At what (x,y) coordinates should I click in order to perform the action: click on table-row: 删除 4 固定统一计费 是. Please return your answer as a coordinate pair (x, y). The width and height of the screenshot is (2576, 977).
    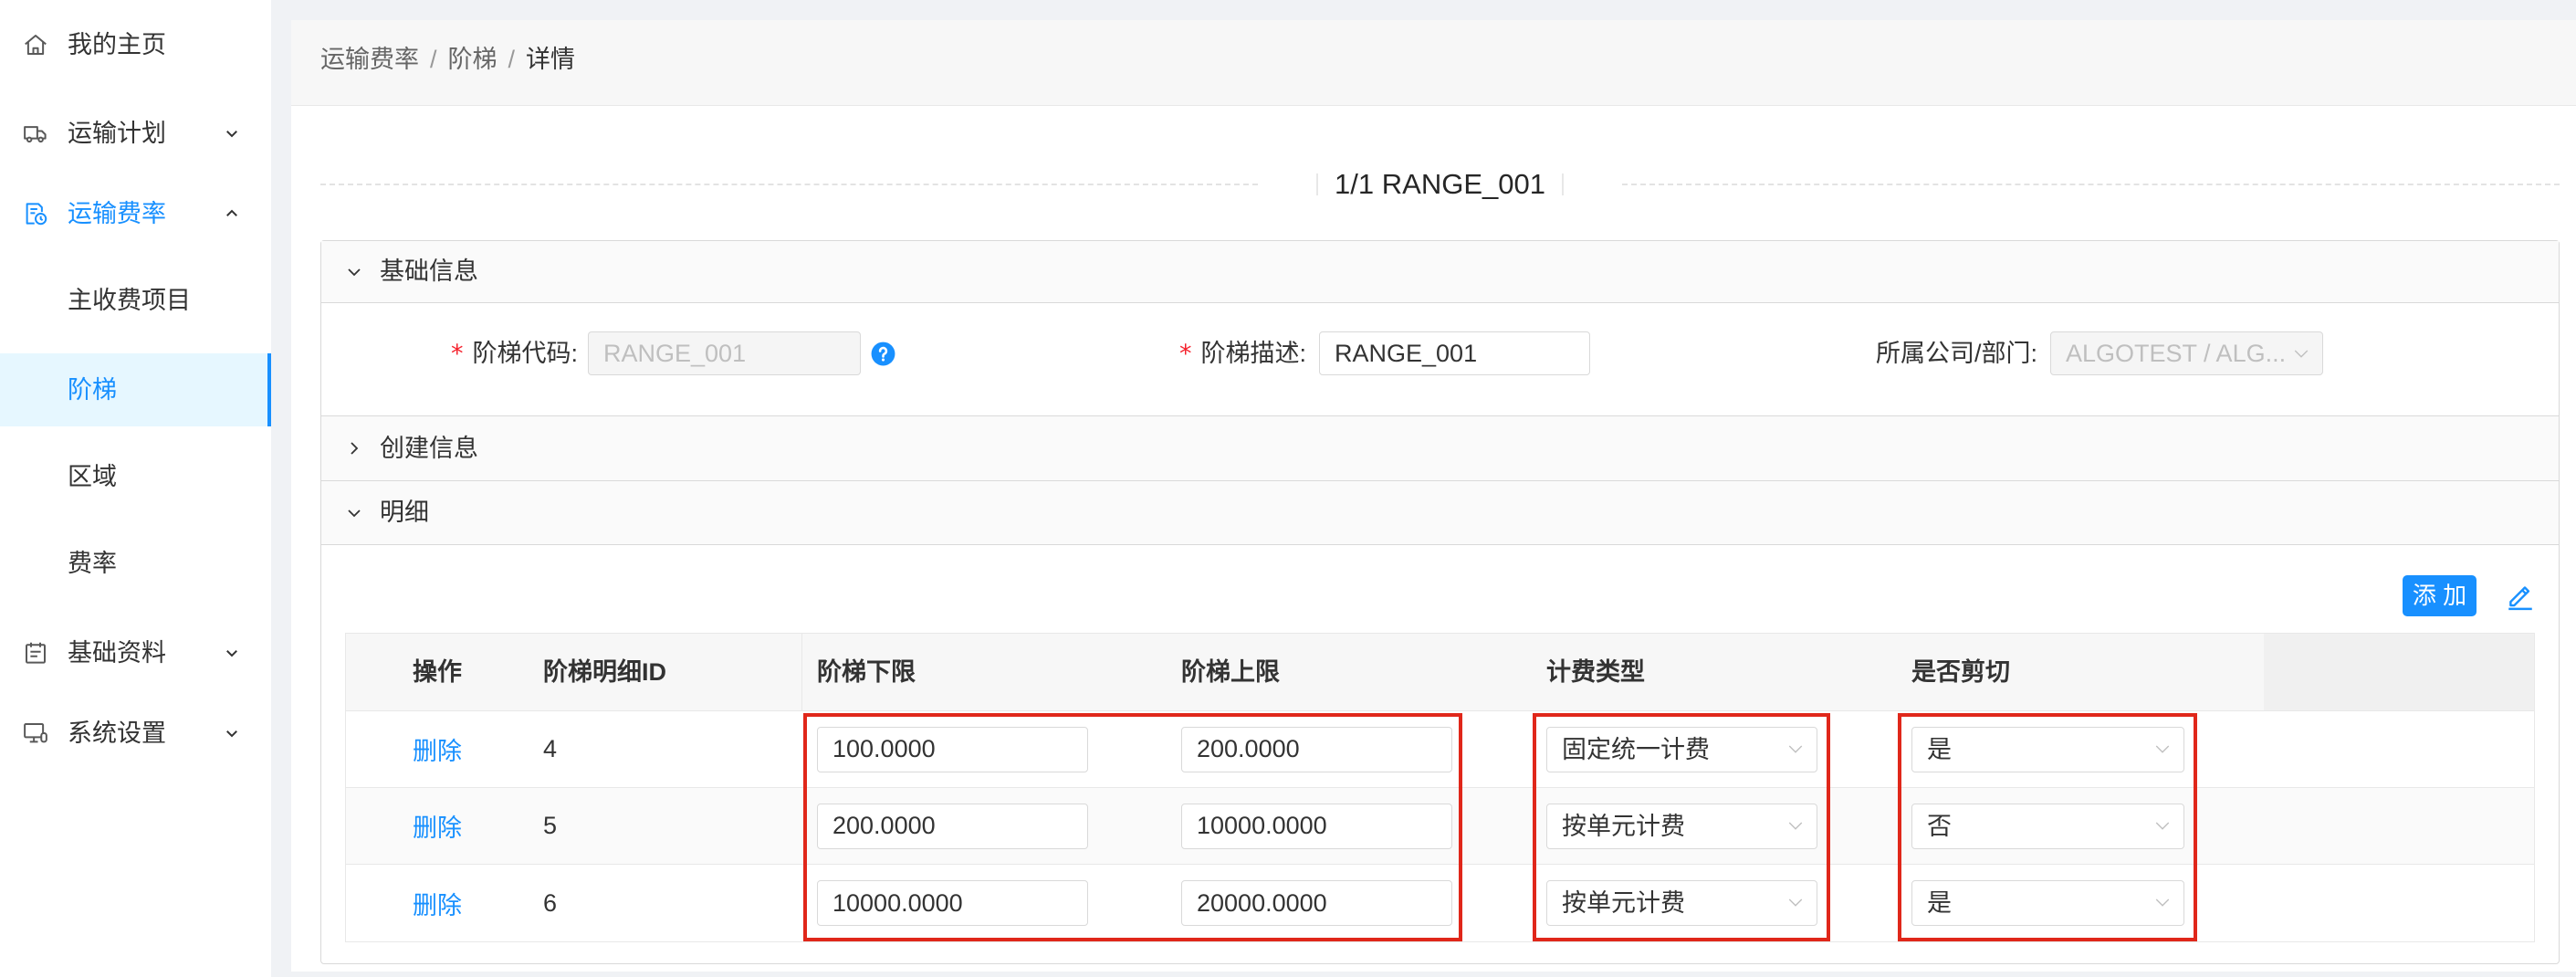
    Looking at the image, I should click on (1440, 749).